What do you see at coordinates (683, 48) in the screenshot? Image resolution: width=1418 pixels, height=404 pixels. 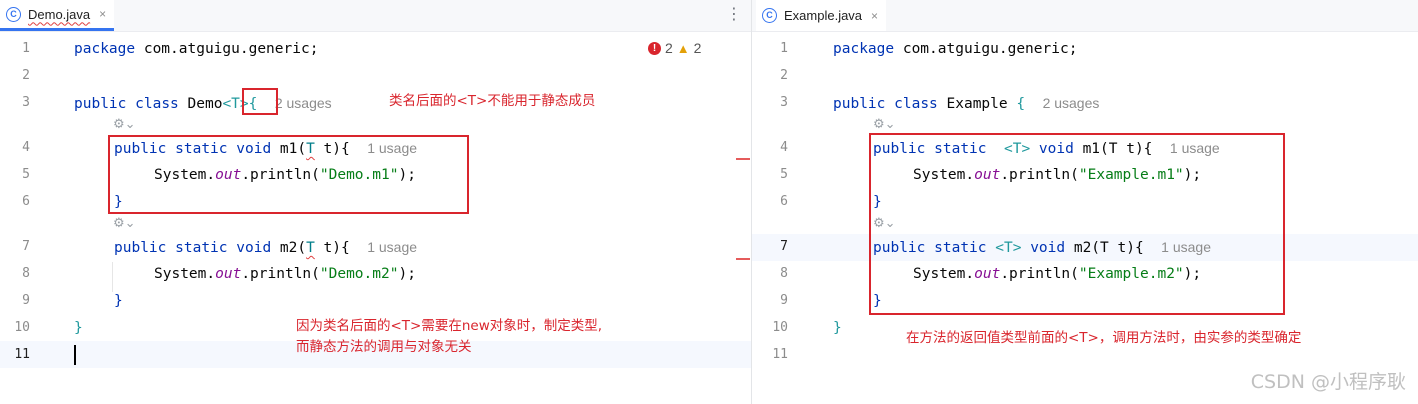 I see `warning-icon: ▲` at bounding box center [683, 48].